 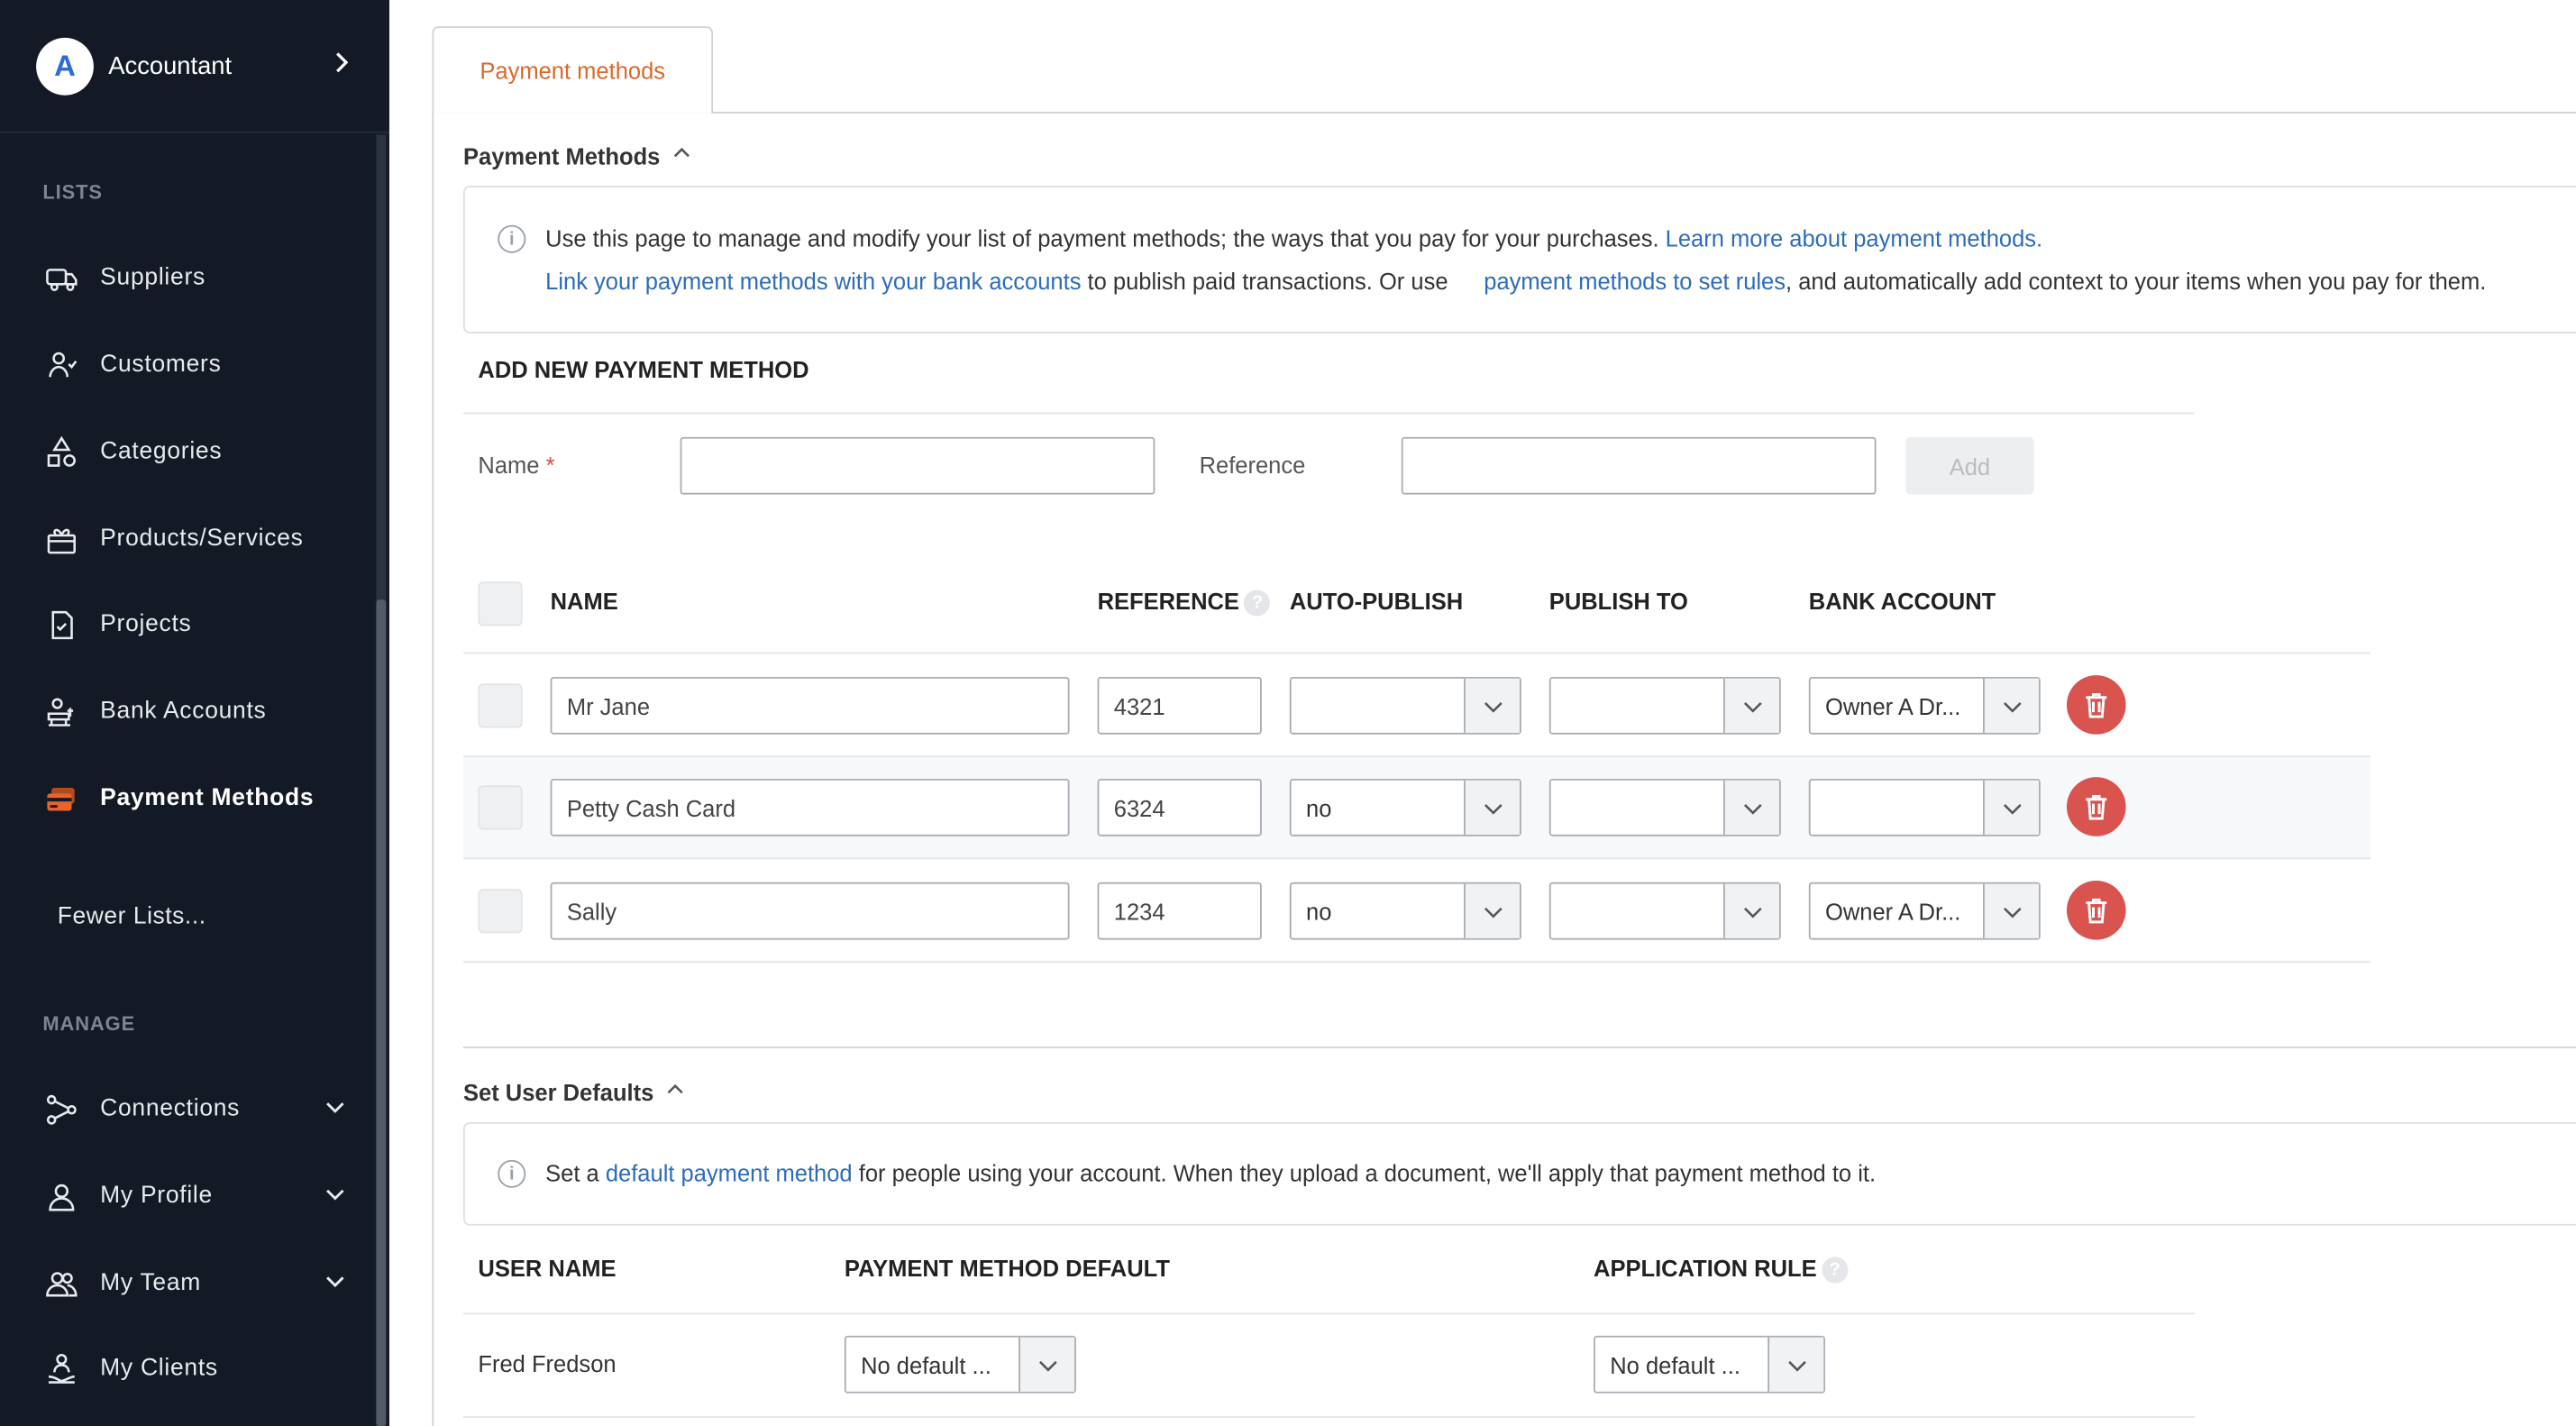 What do you see at coordinates (151, 1283) in the screenshot?
I see `sidebar-item-label: My Team` at bounding box center [151, 1283].